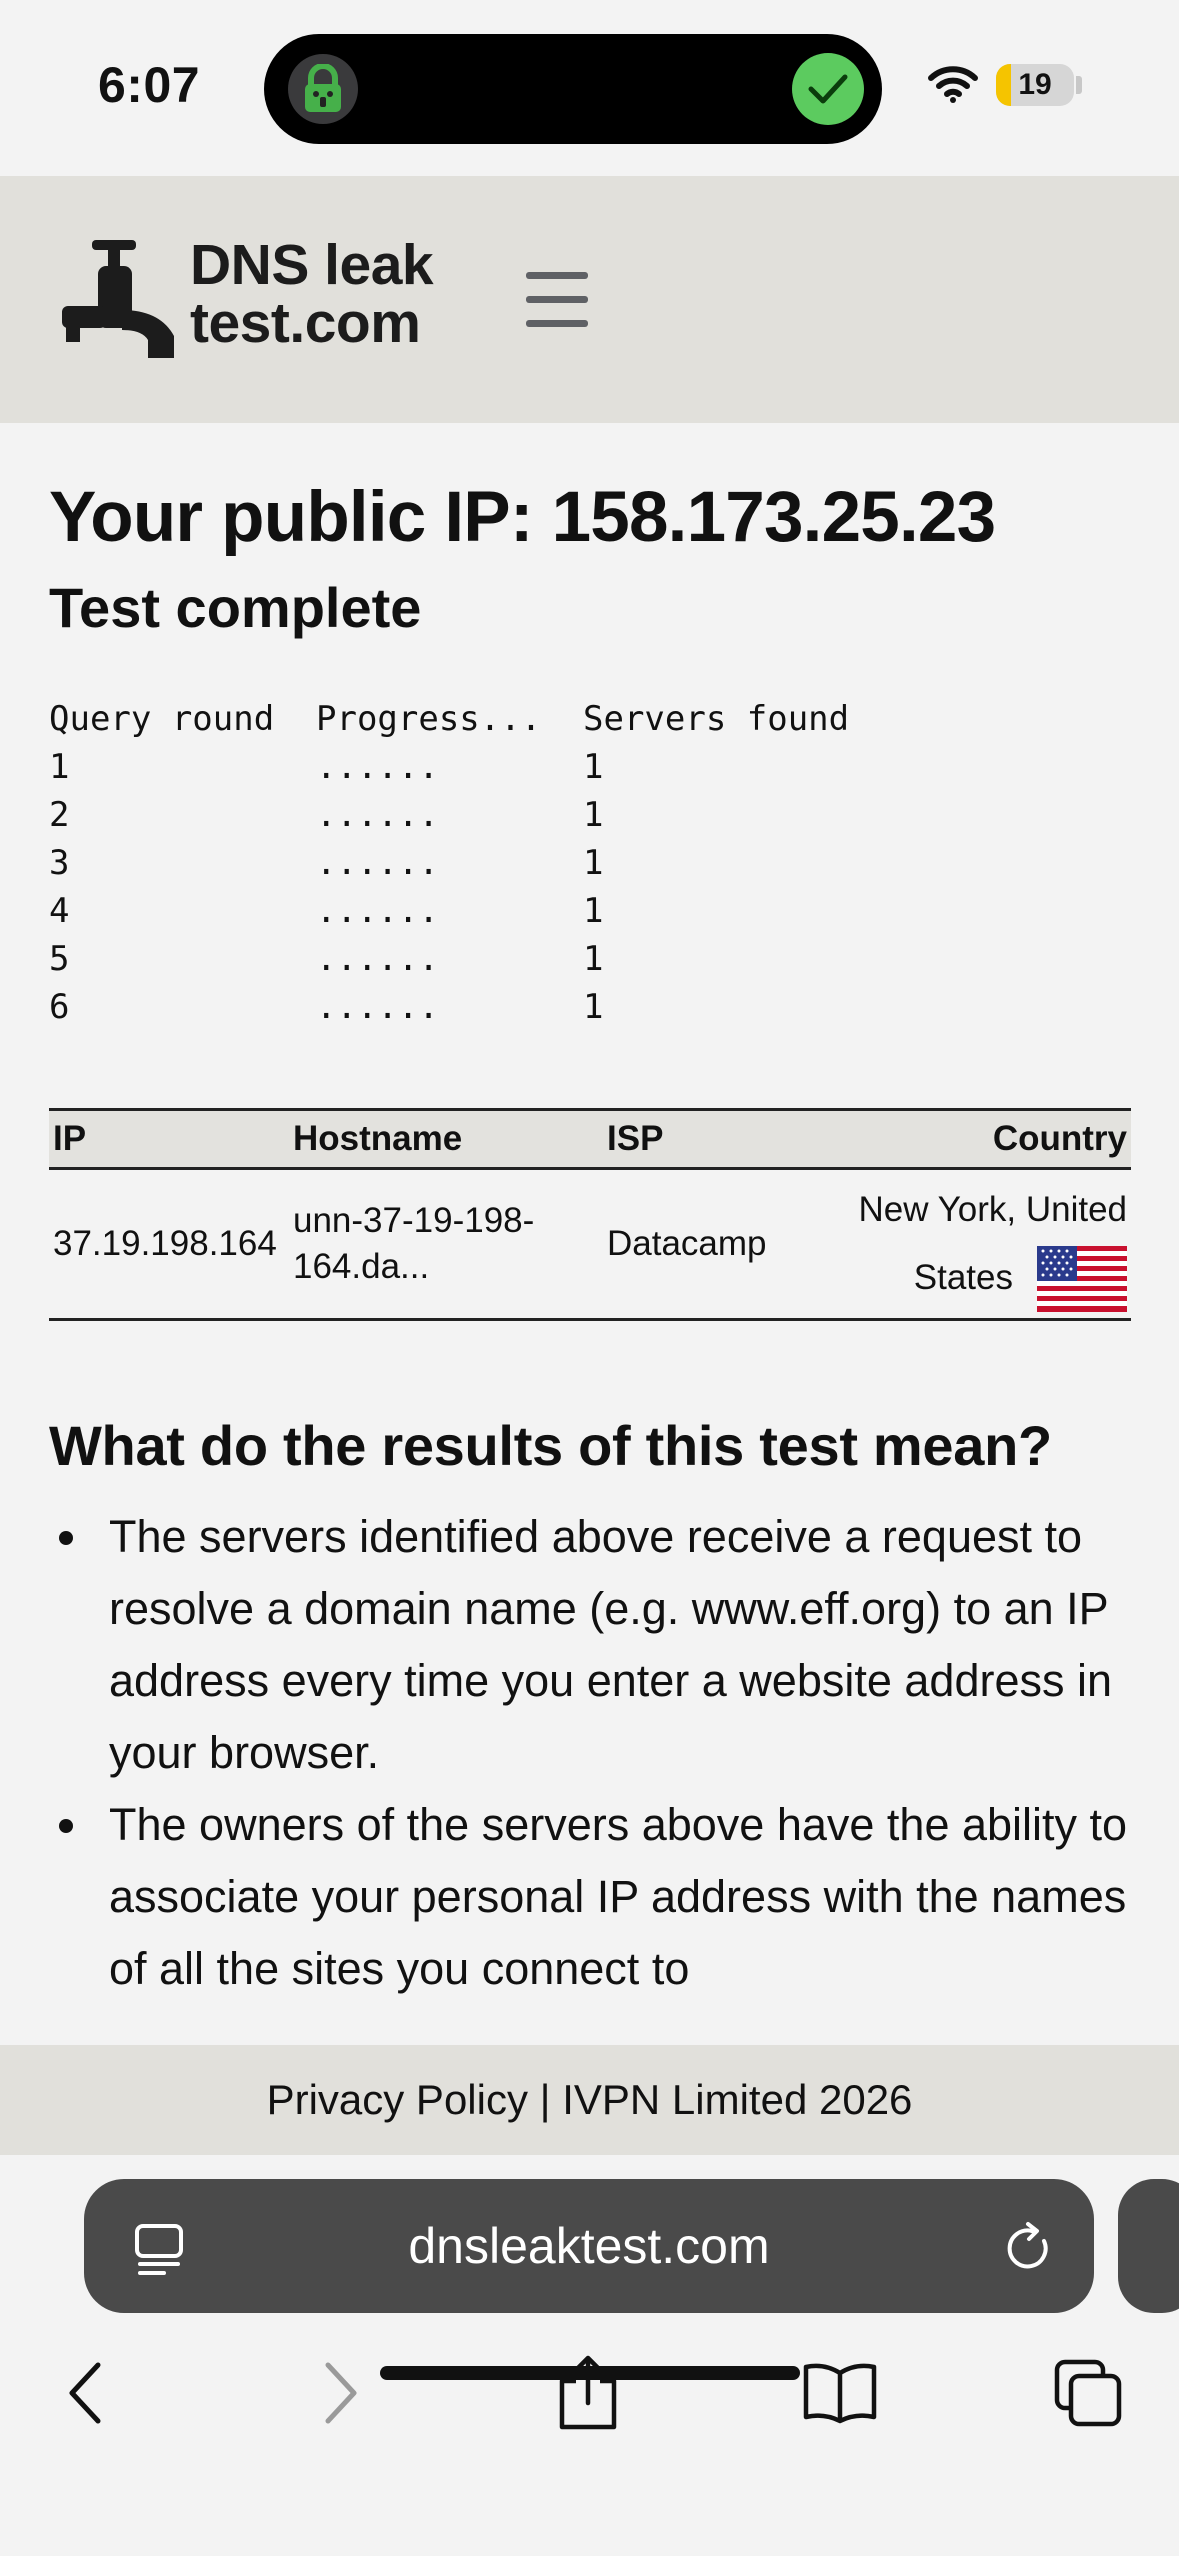 The width and height of the screenshot is (1179, 2556). I want to click on progress-row: 6 ...... 1, so click(449, 1007).